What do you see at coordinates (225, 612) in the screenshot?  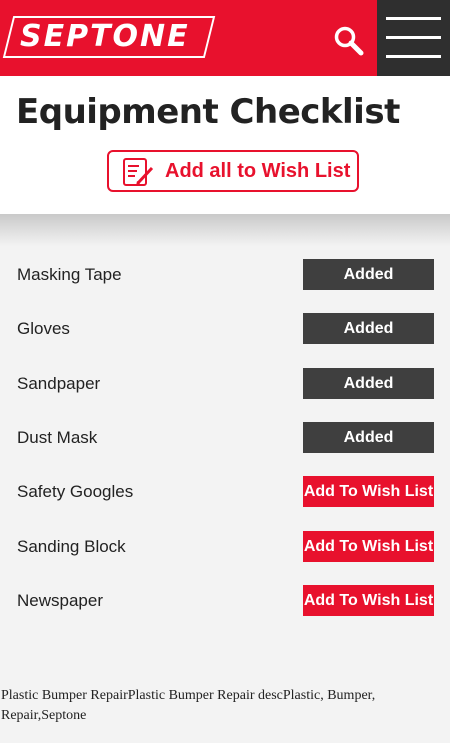 I see `list-item: Newspaper Add To Wish List` at bounding box center [225, 612].